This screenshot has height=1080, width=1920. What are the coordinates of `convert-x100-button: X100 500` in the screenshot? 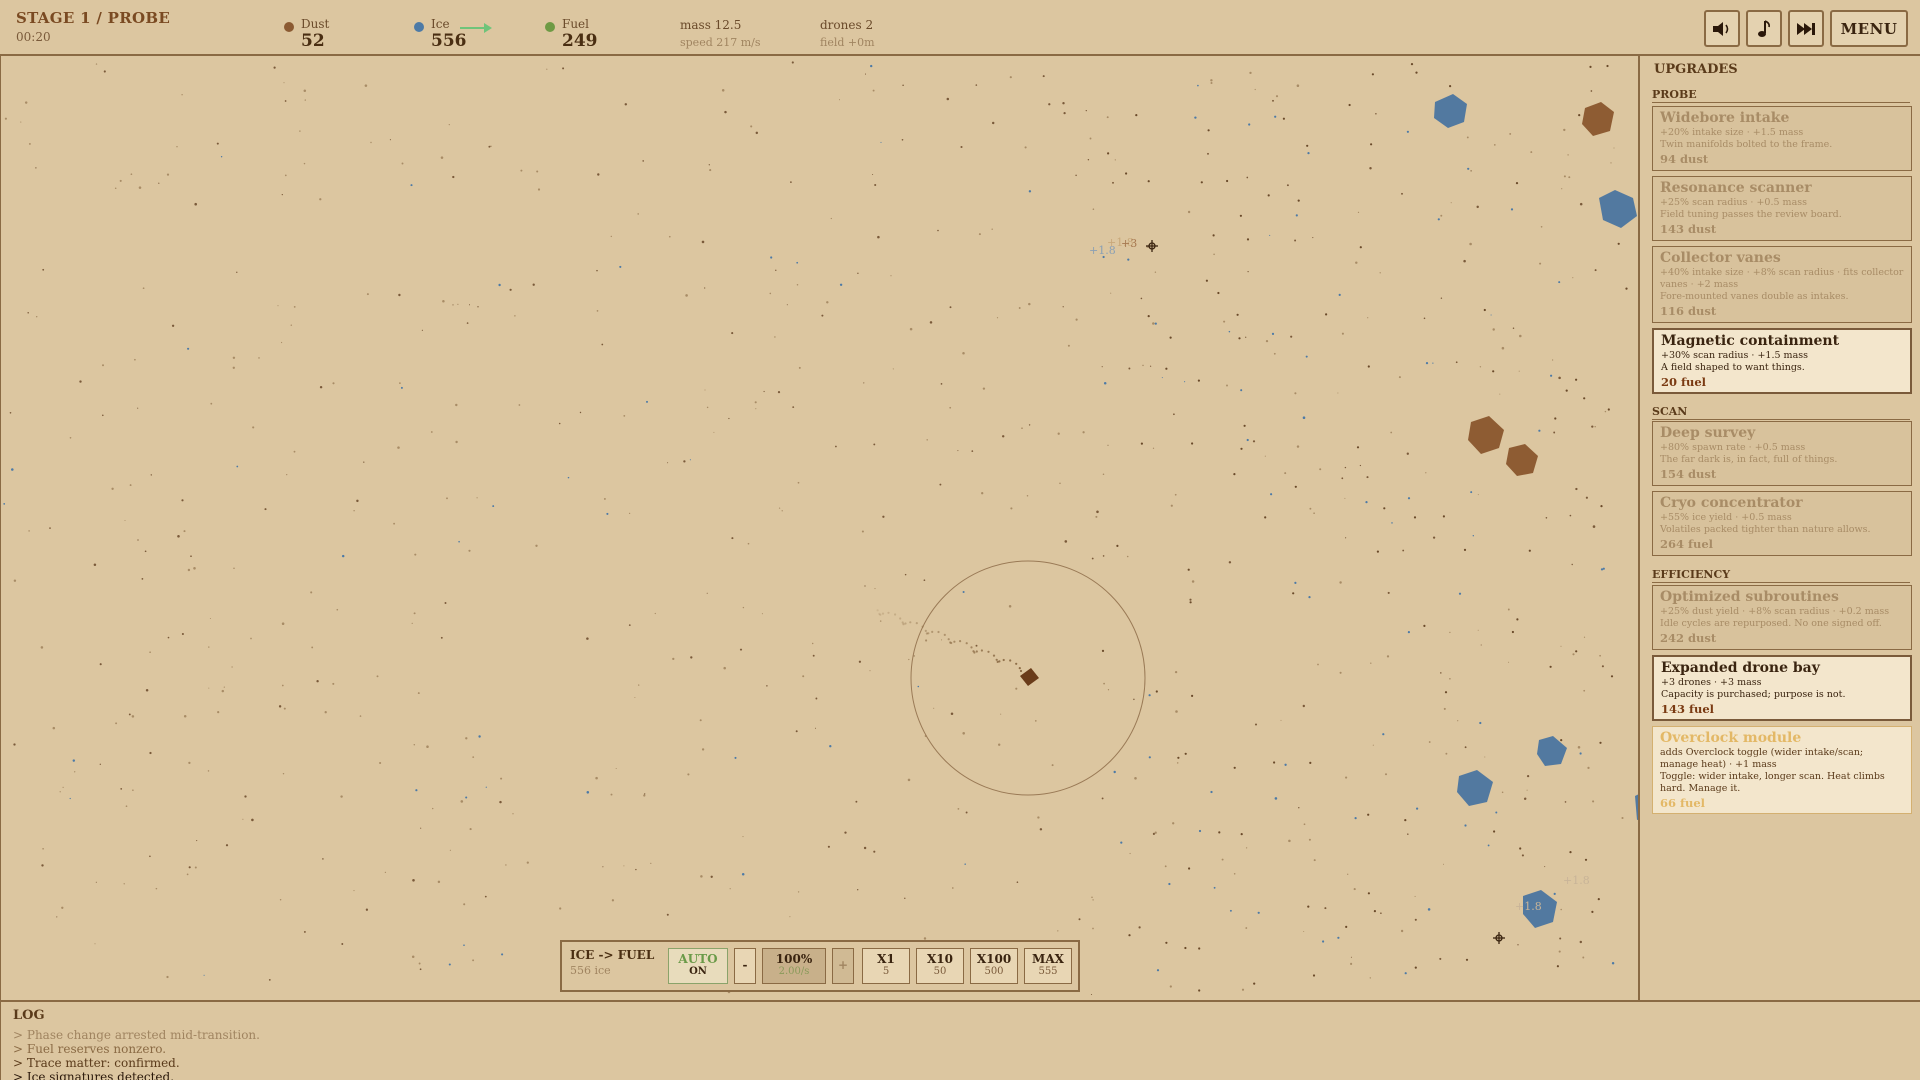 It's located at (994, 966).